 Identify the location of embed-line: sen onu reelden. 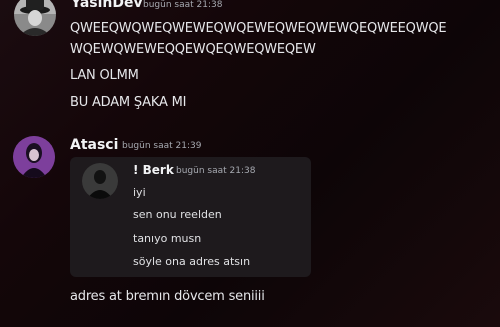
(177, 214).